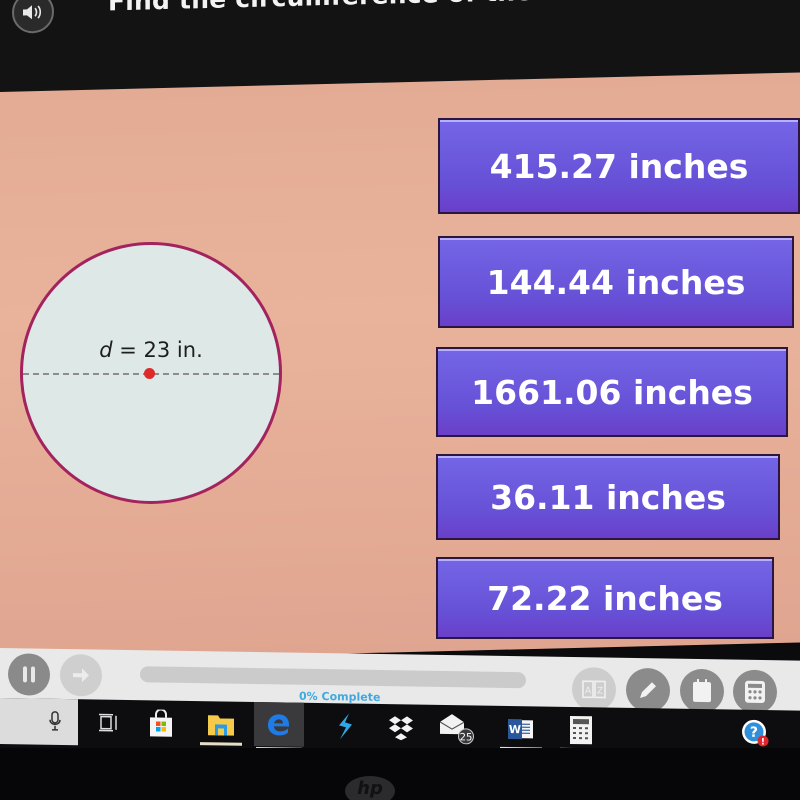 The height and width of the screenshot is (800, 800). I want to click on center-point, so click(149, 373).